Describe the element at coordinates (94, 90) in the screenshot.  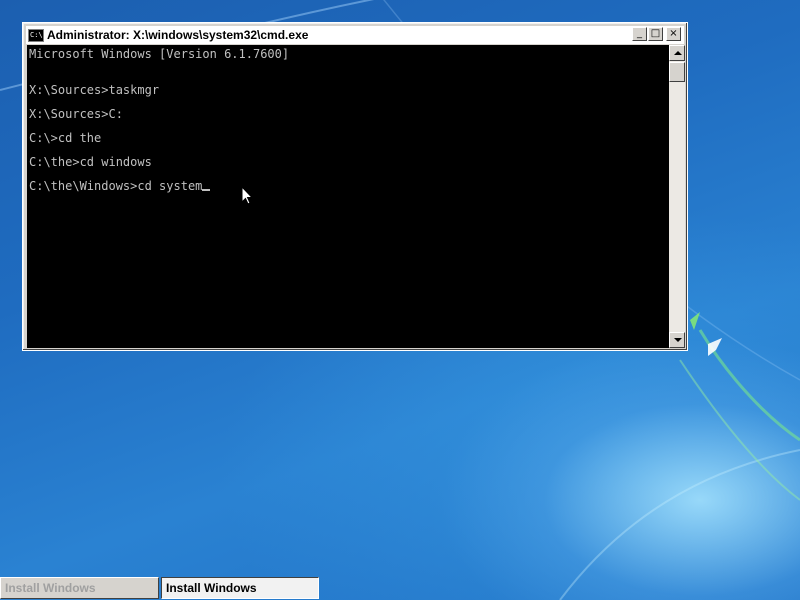
I see `console-line: X:\Sources>taskmgr` at that location.